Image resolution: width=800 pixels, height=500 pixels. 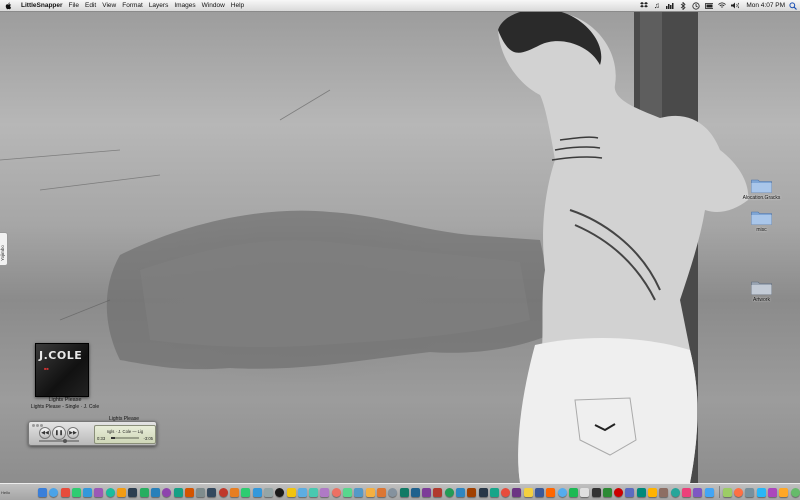 What do you see at coordinates (90, 5) in the screenshot?
I see `menu-edit: Edit` at bounding box center [90, 5].